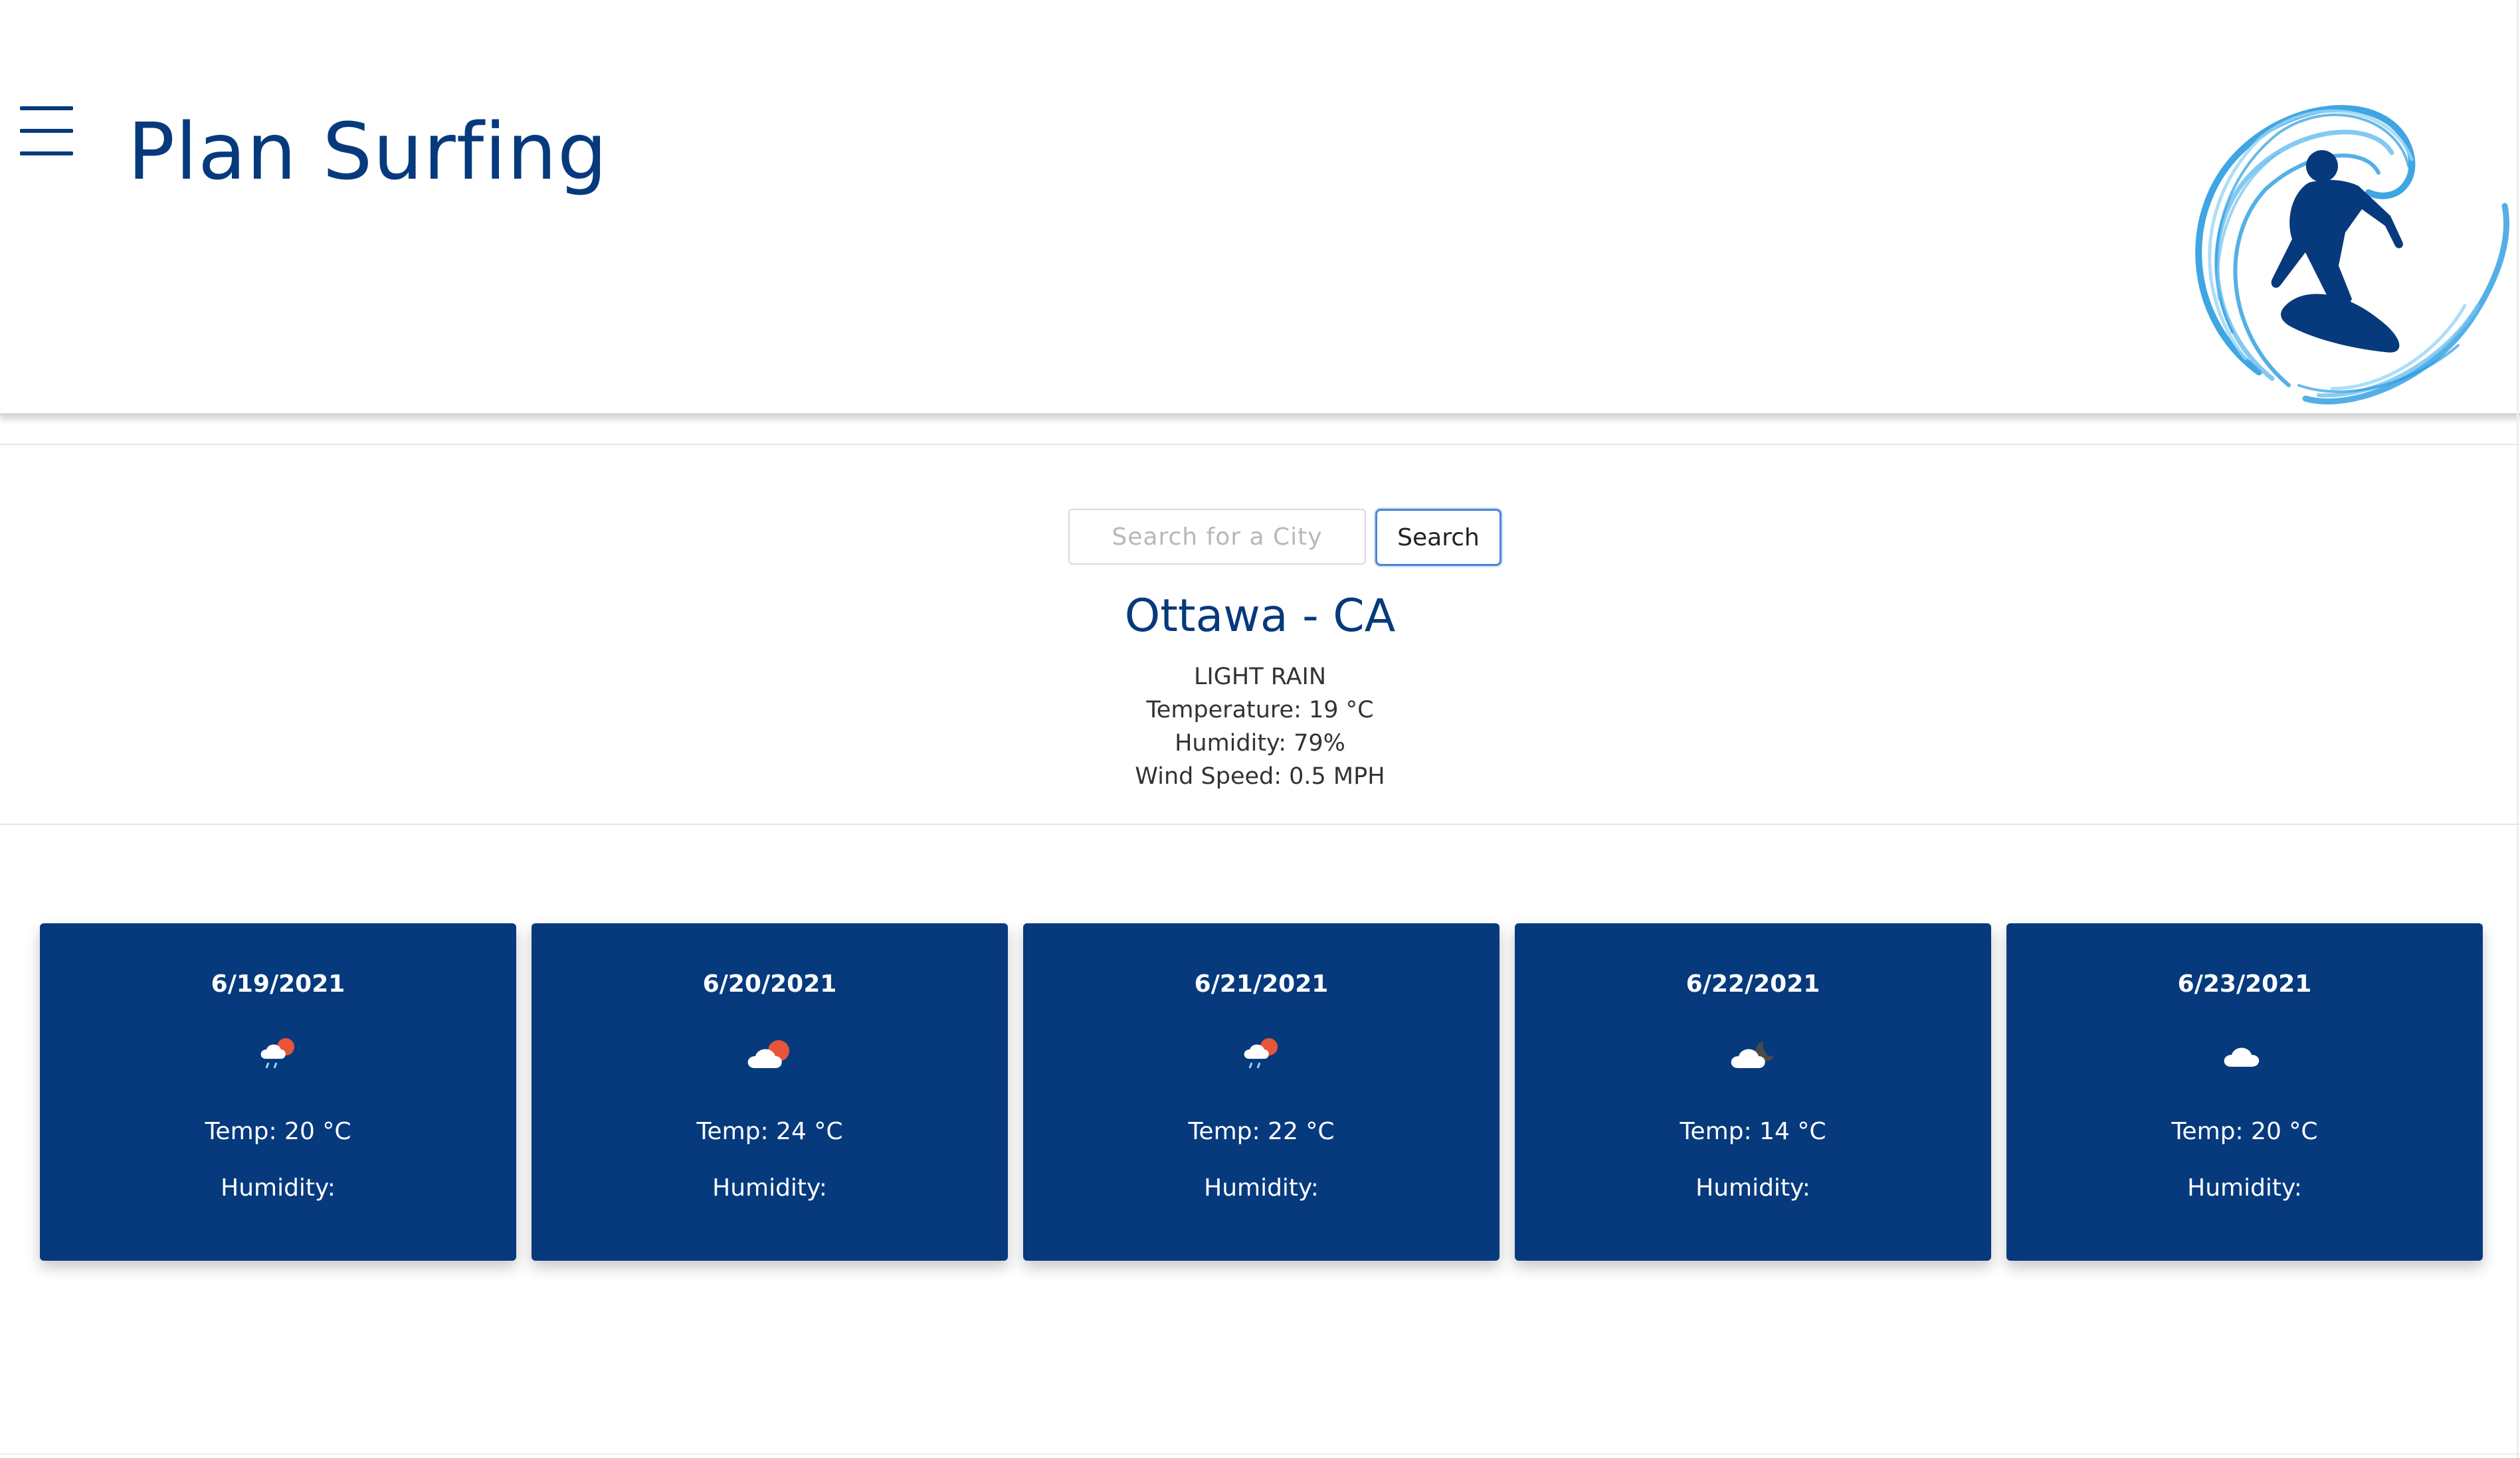 This screenshot has width=2520, height=1458. I want to click on forecast-card: 6/21/2021 Temp: 22 °C Humidity:, so click(1261, 1092).